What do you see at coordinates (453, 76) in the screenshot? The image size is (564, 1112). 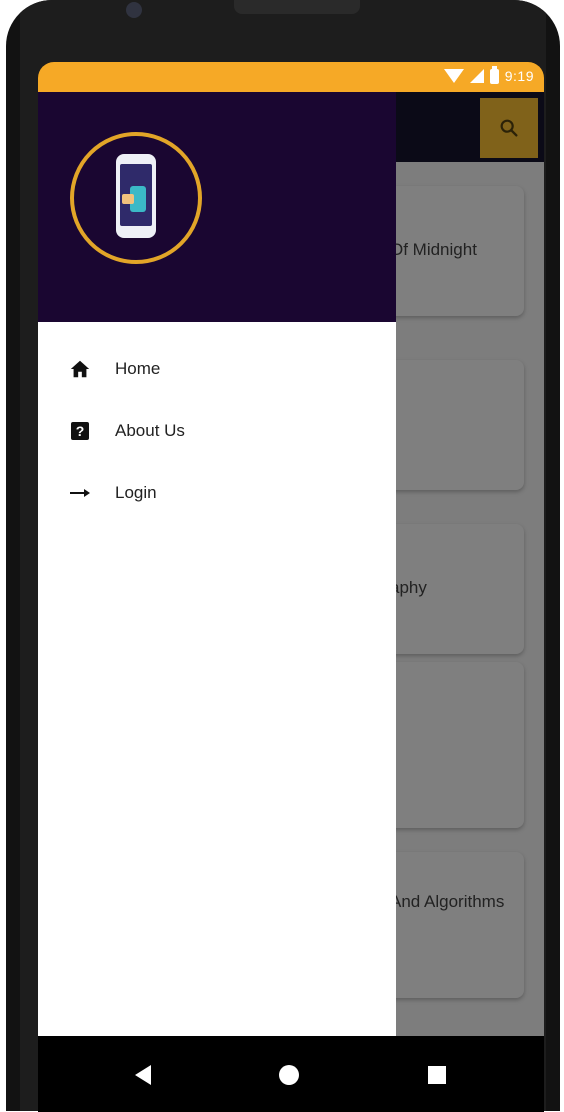 I see `wifi-icon` at bounding box center [453, 76].